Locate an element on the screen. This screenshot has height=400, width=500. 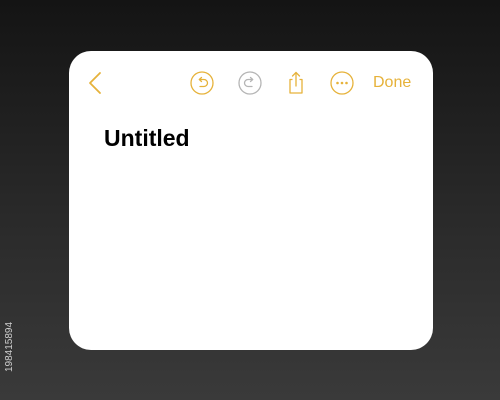
done-button: Done is located at coordinates (392, 83).